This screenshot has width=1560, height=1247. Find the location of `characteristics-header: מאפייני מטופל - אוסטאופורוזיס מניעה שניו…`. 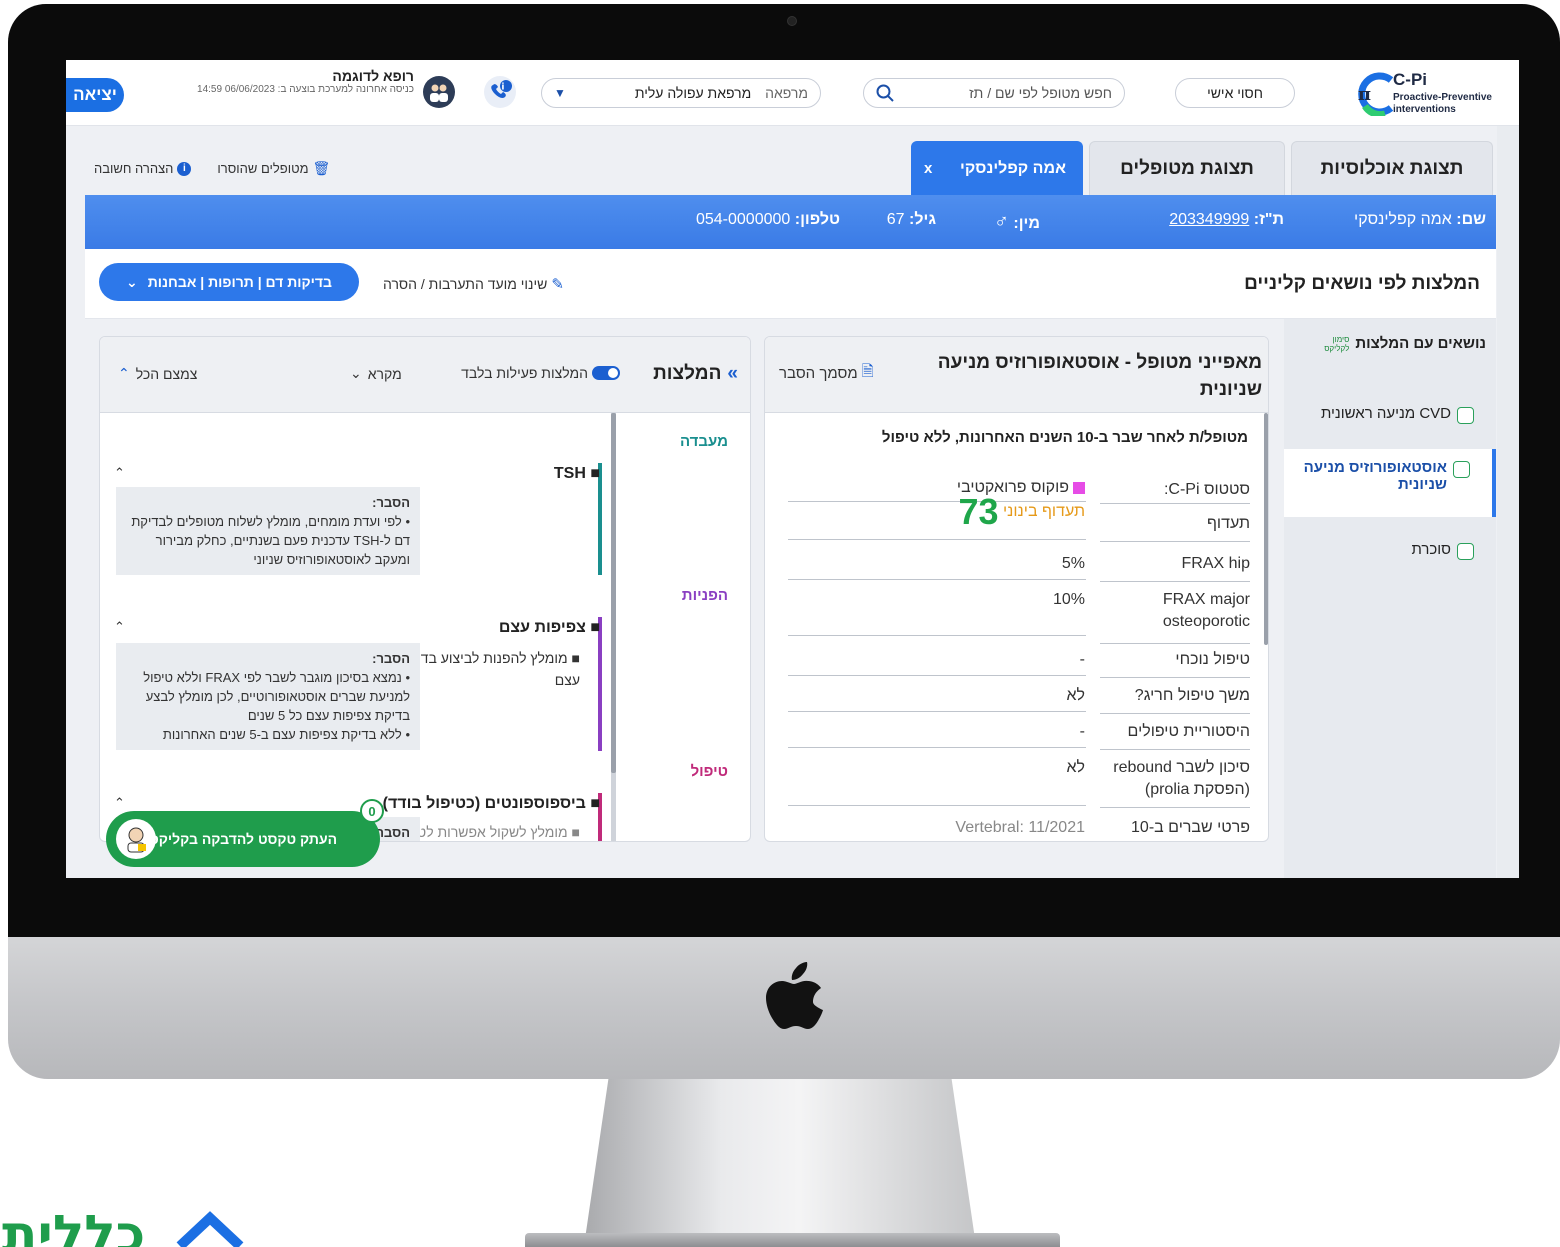

characteristics-header: מאפייני מטופל - אוסטאופורוזיס מניעה שניו… is located at coordinates (1016, 375).